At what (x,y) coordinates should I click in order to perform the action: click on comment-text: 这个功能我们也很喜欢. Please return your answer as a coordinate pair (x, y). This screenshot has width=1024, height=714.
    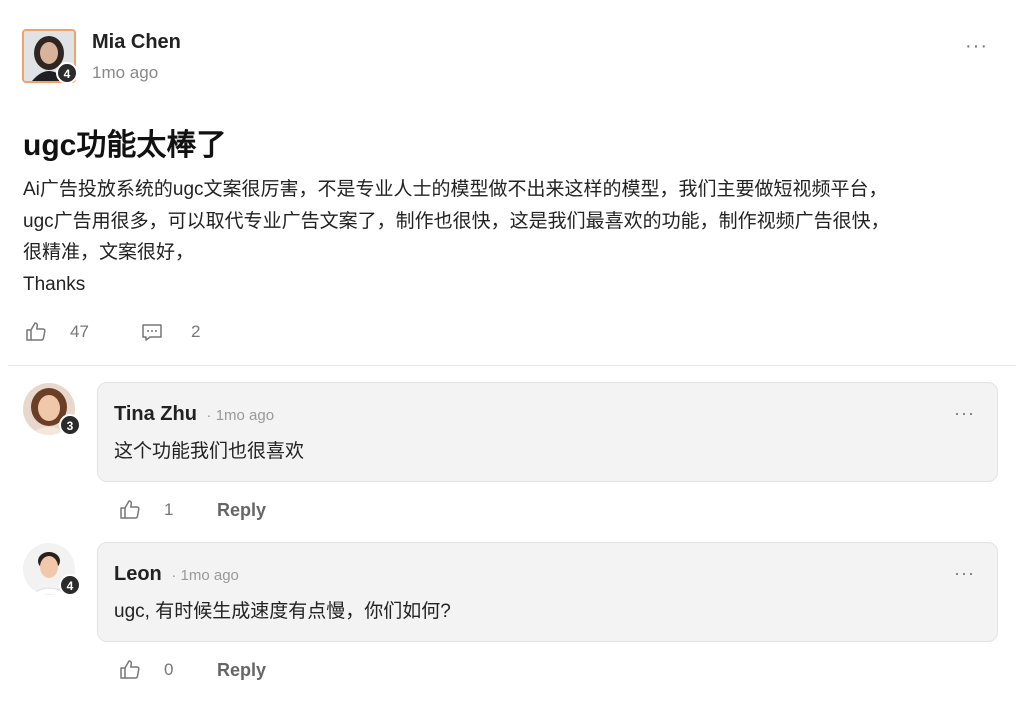
    Looking at the image, I should click on (209, 451).